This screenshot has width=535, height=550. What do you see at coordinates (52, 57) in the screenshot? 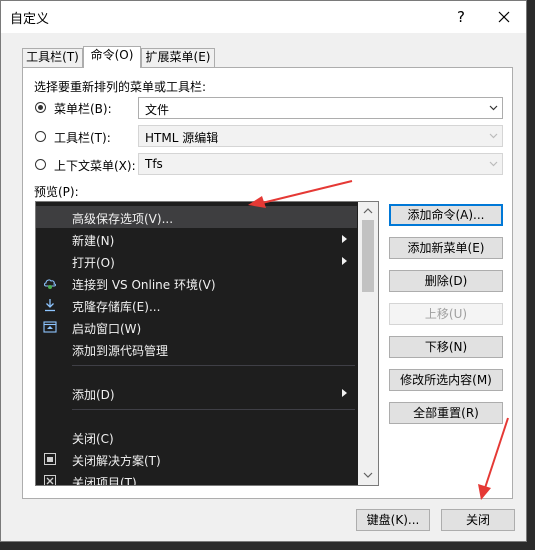
I see `tab-toolbars: 工具栏(T)` at bounding box center [52, 57].